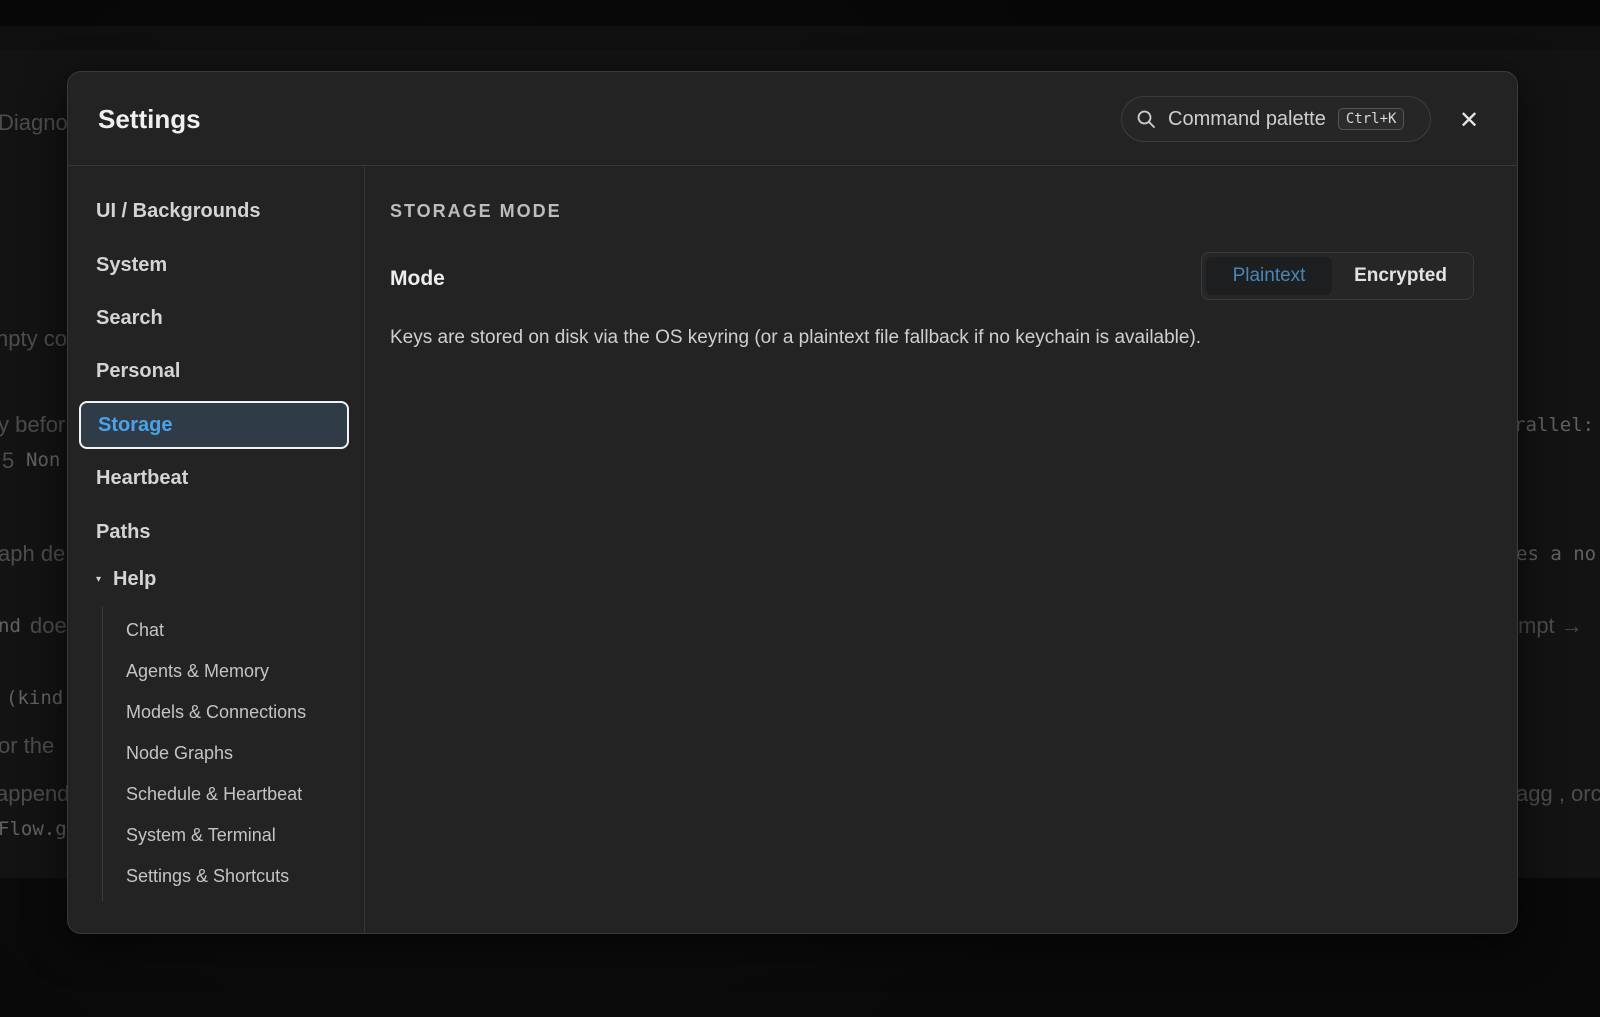 Image resolution: width=1600 pixels, height=1017 pixels. What do you see at coordinates (207, 876) in the screenshot?
I see `sidebar-subitem-settings-shortcuts: Settings & Shortcuts` at bounding box center [207, 876].